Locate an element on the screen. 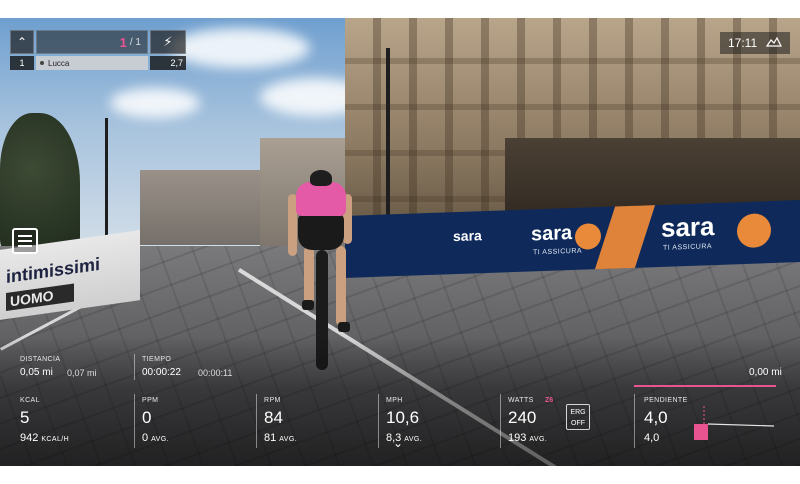 This screenshot has height=484, width=800. rider-dot-icon is located at coordinates (42, 63).